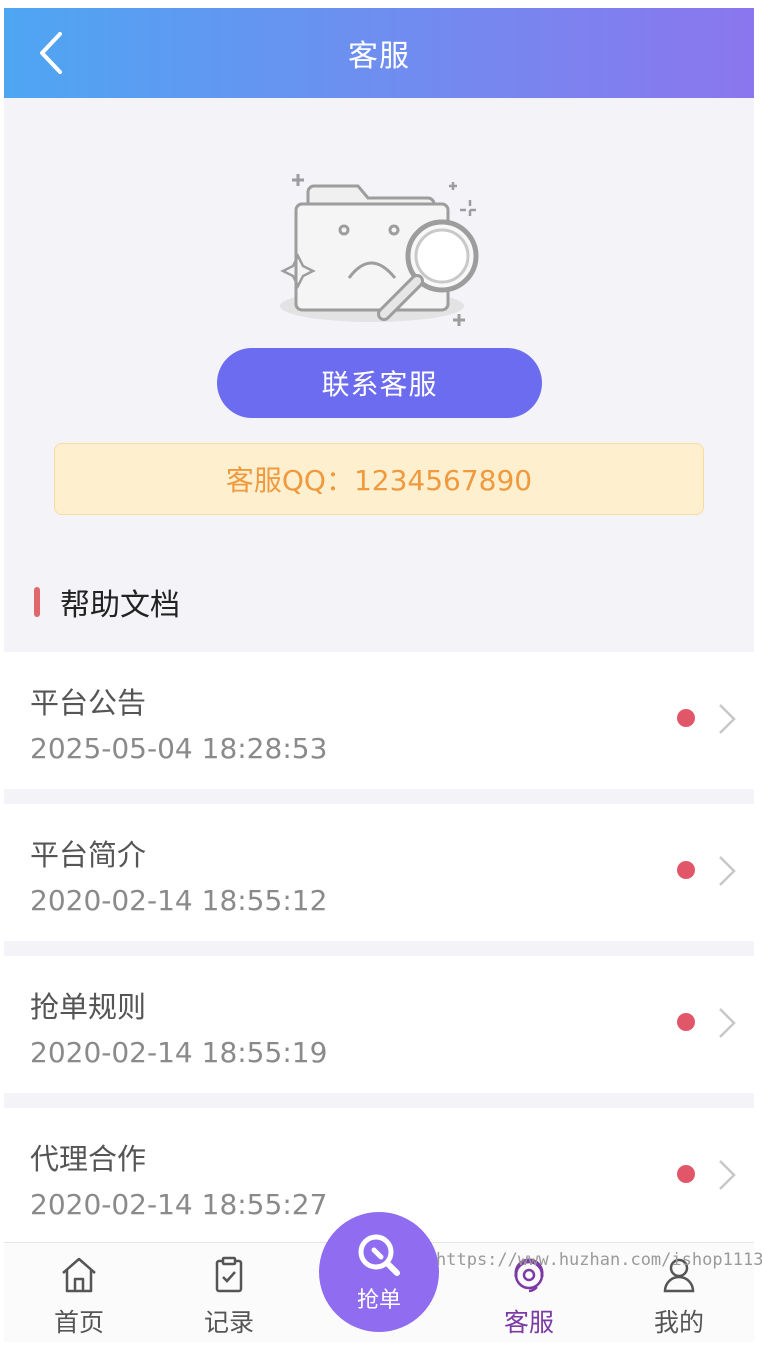 This screenshot has width=762, height=1346. What do you see at coordinates (179, 1052) in the screenshot?
I see `doc-timestamp: 2020-02-14 18:55:19` at bounding box center [179, 1052].